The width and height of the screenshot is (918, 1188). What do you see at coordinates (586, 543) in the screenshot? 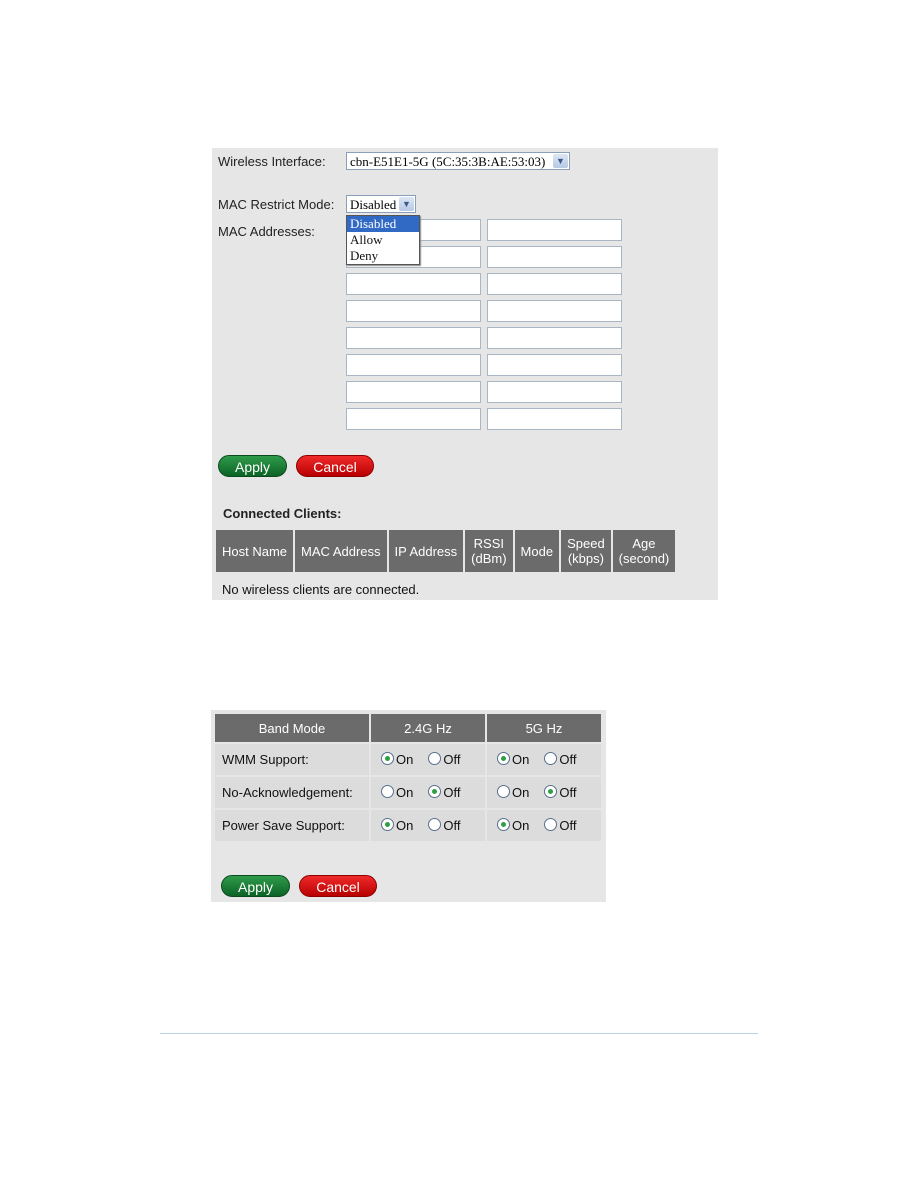
I see `column-header-line1: Speed` at bounding box center [586, 543].